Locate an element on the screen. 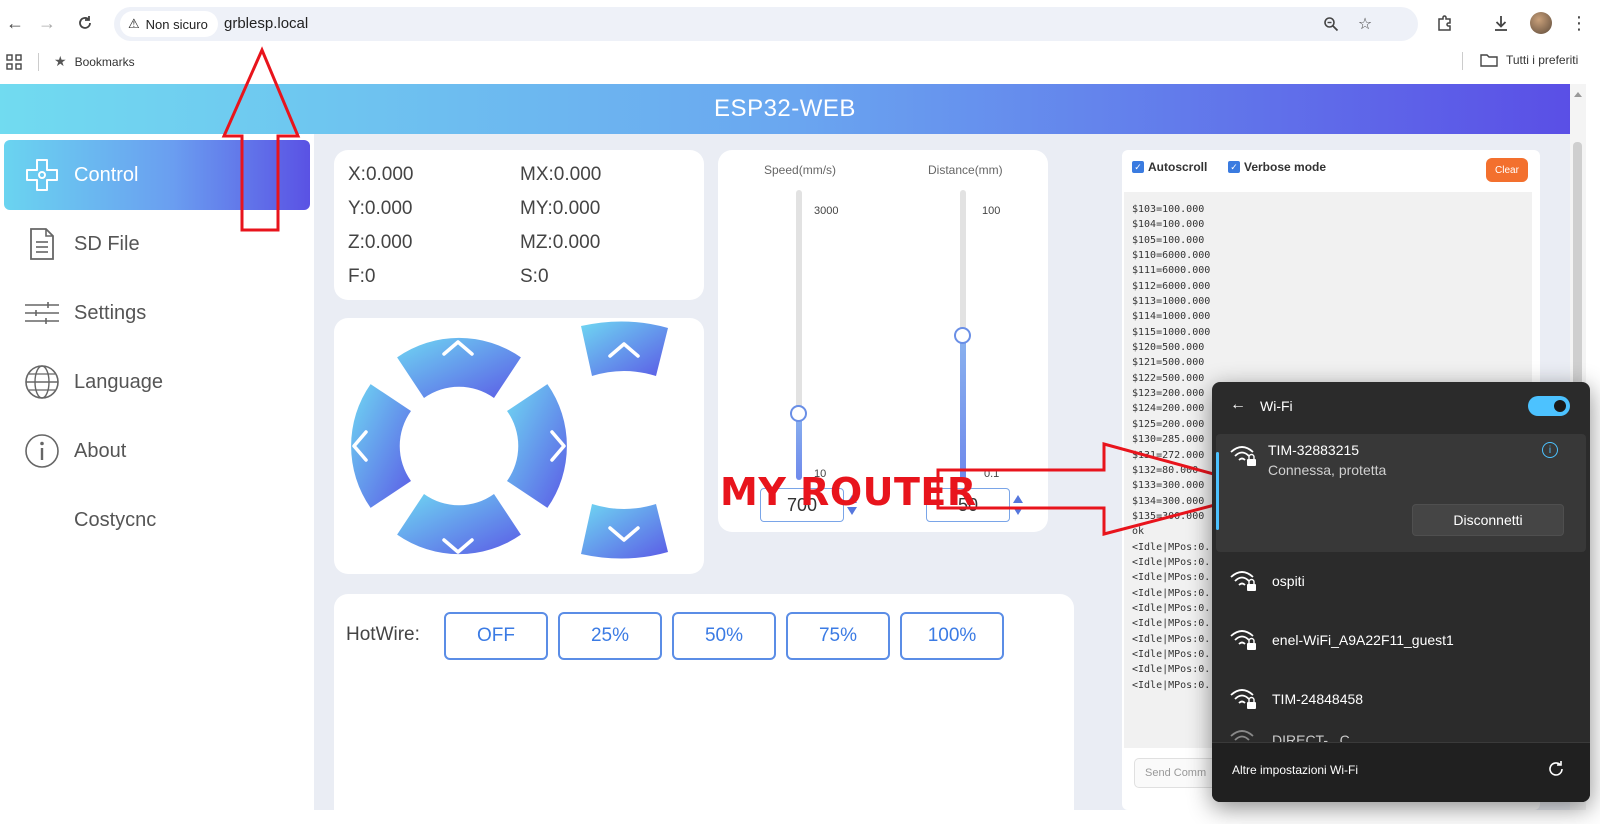 This screenshot has height=824, width=1600. distance-spinner-icon is located at coordinates (1018, 507).